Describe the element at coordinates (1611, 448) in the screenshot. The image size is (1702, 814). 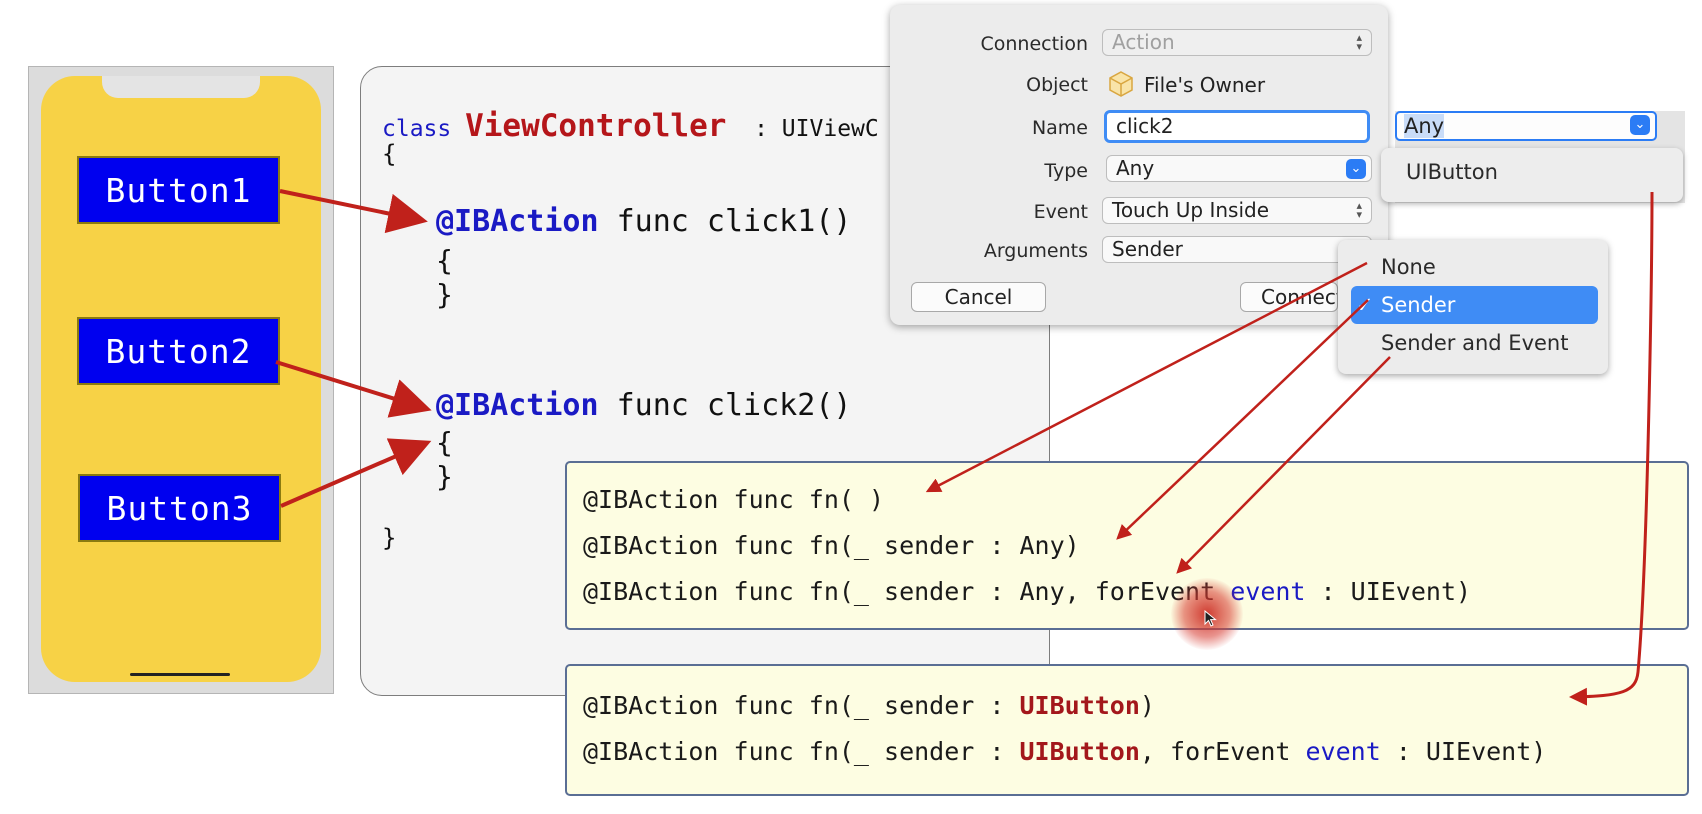
I see `arrow-uibutton-signatures` at that location.